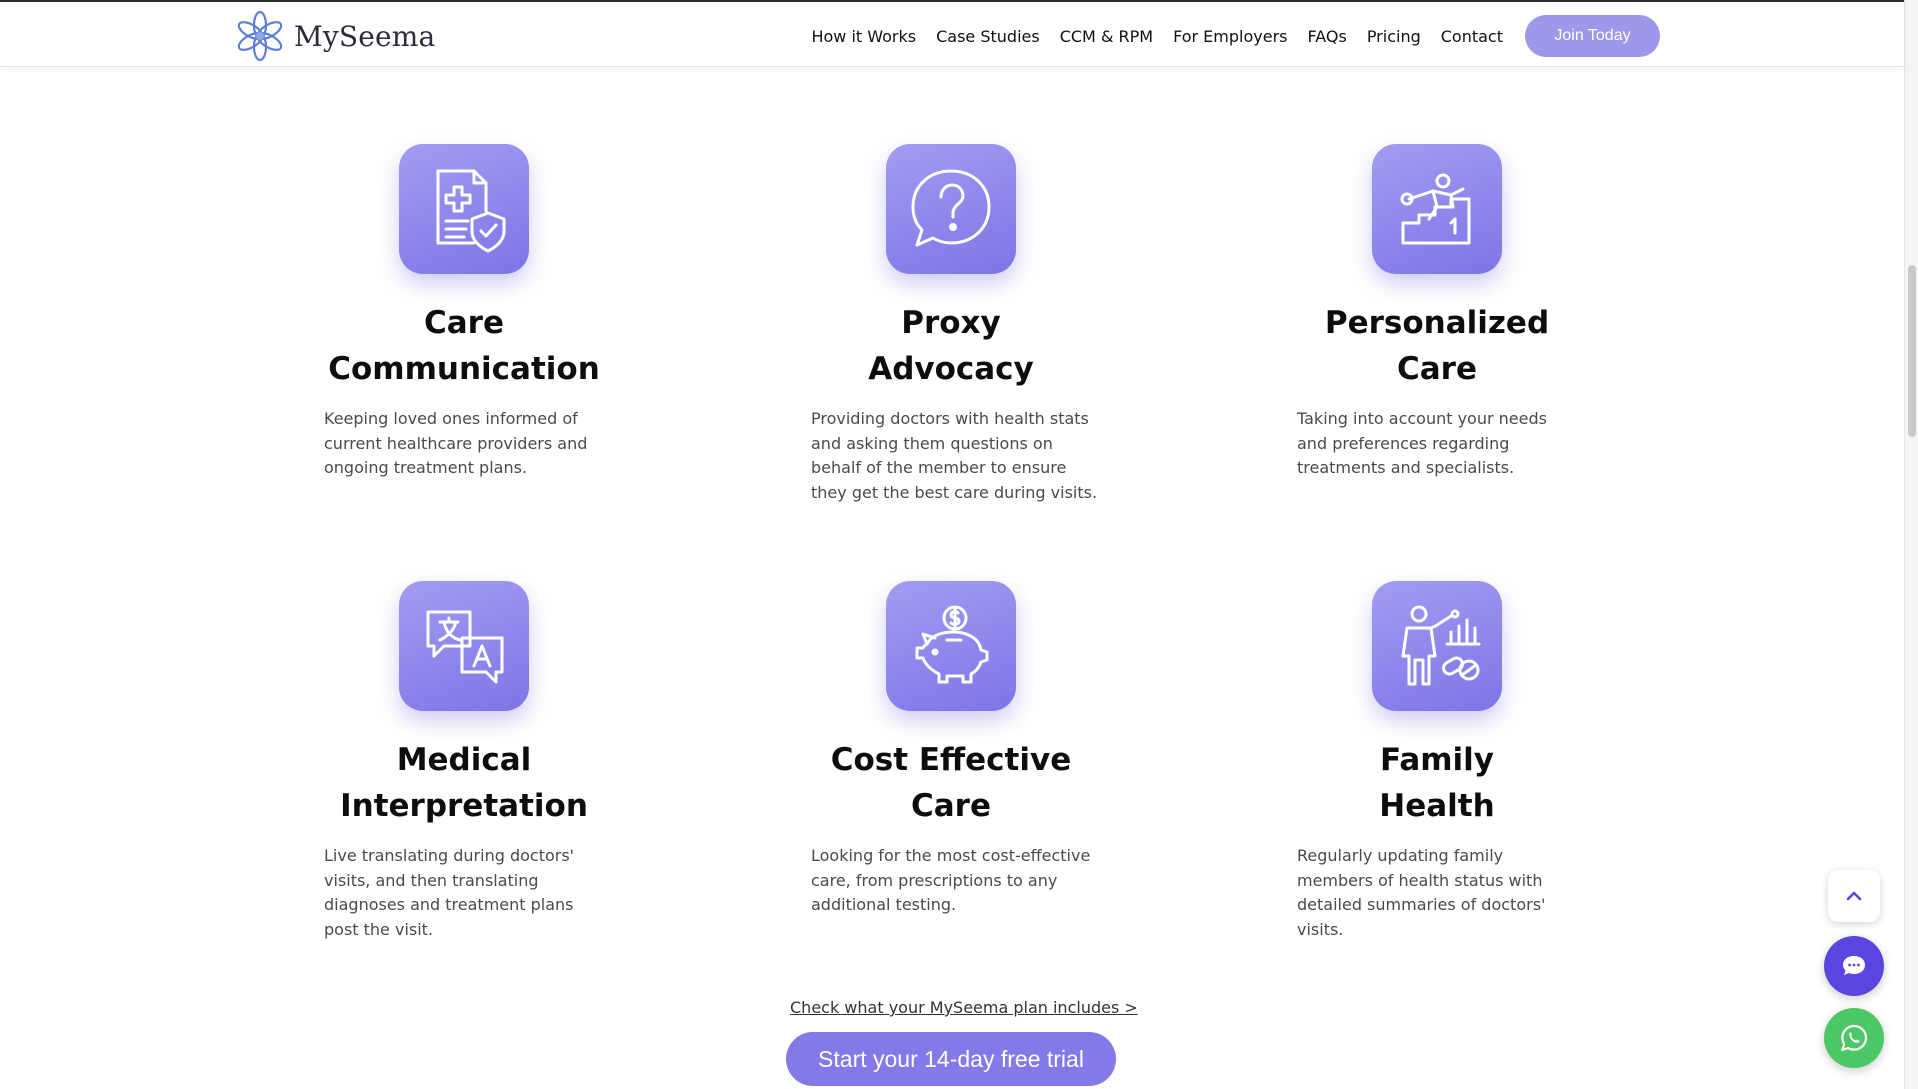 The image size is (1918, 1089). Describe the element at coordinates (951, 783) in the screenshot. I see `feature-title: Cost Effective Care` at that location.